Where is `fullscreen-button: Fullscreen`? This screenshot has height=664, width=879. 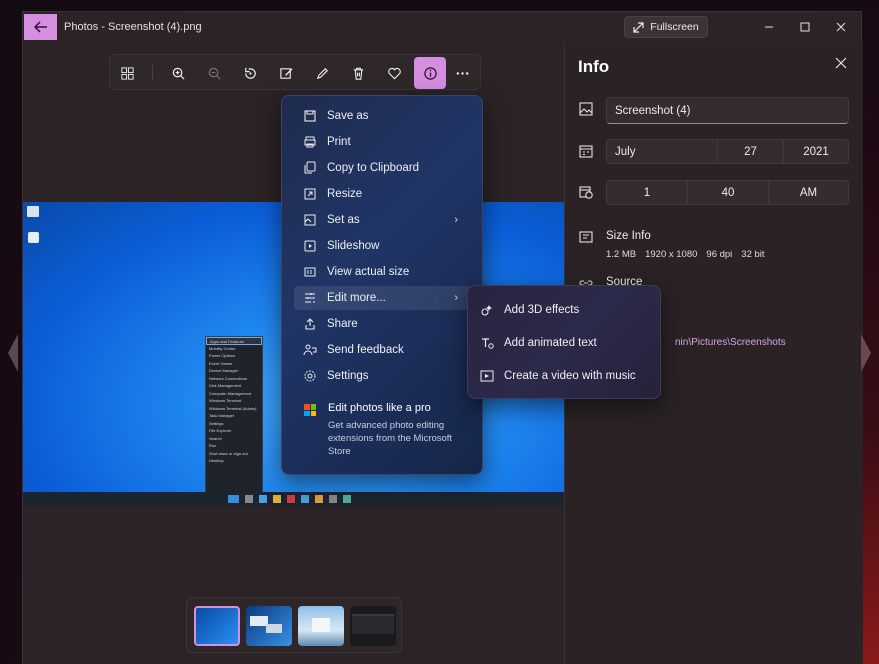
fullscreen-button: Fullscreen is located at coordinates (666, 27).